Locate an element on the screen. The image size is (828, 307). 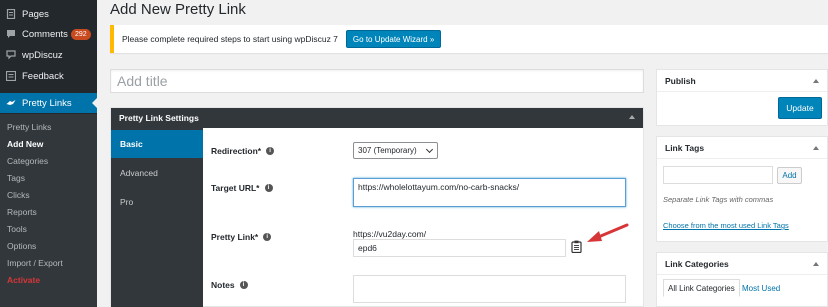
notes-label: Notes i is located at coordinates (229, 285).